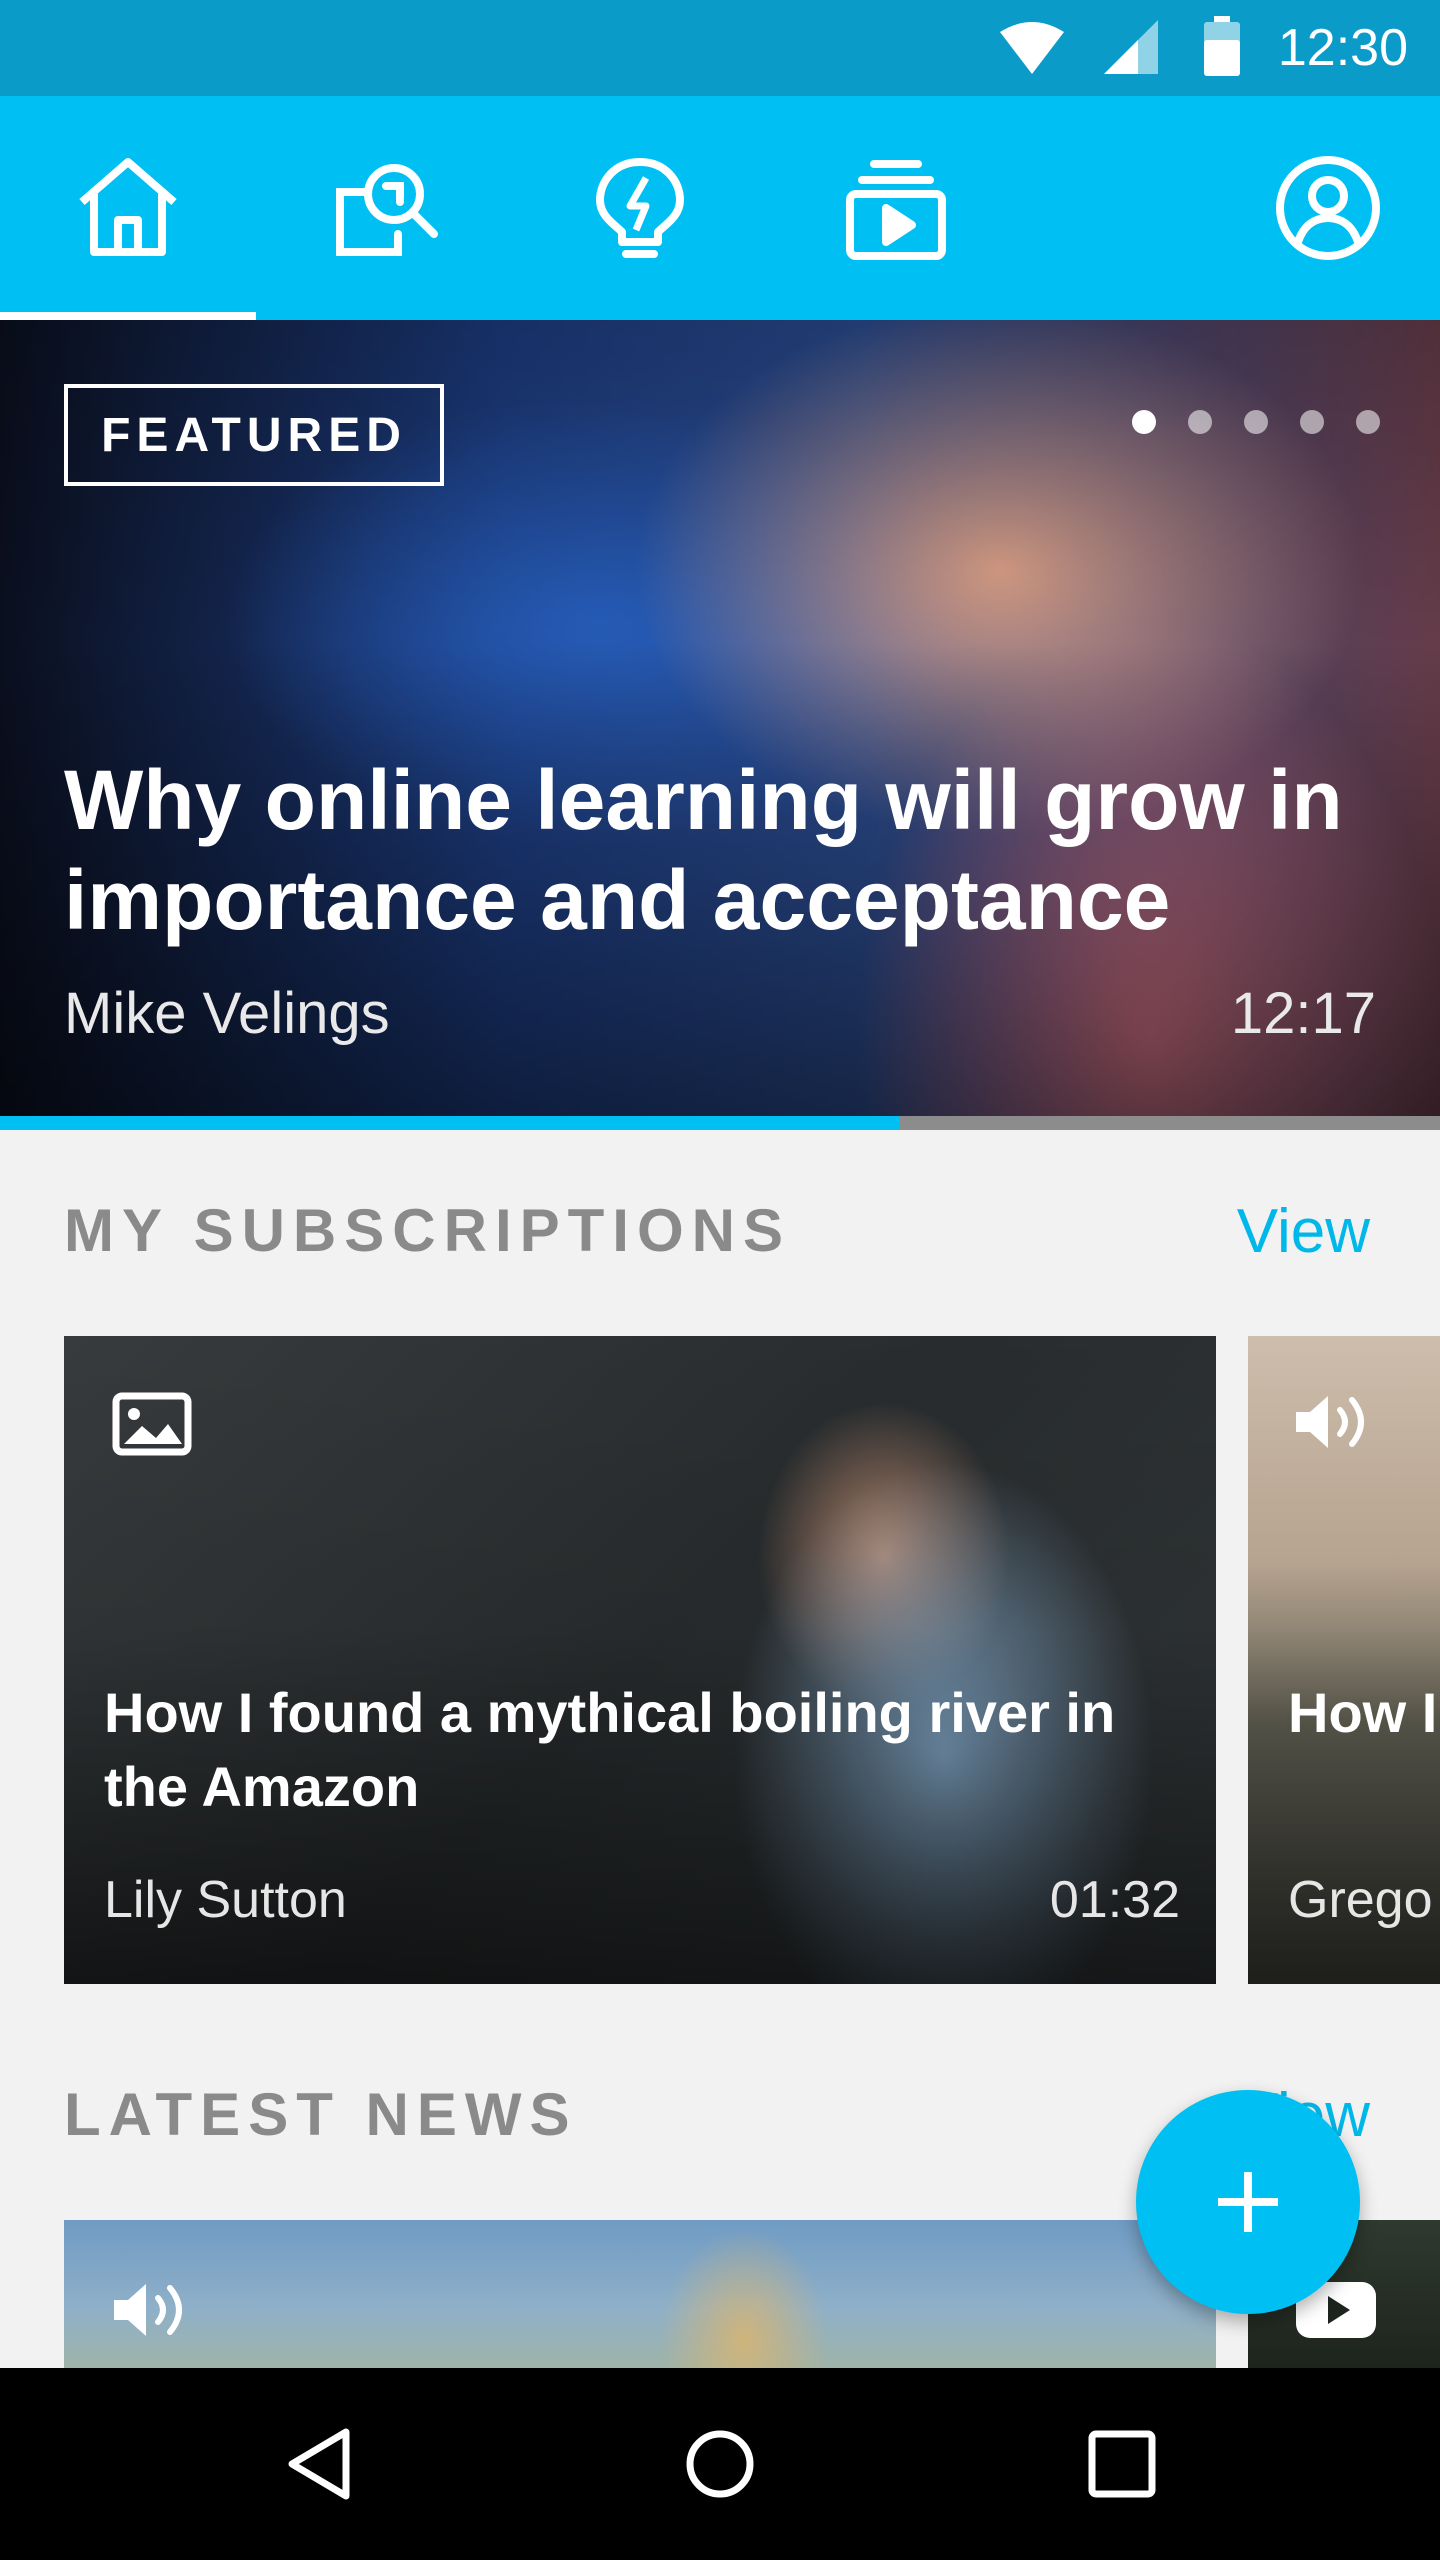 The width and height of the screenshot is (1440, 2560). I want to click on subscriptions-title: MY SUBSCRIPTIONS, so click(427, 1230).